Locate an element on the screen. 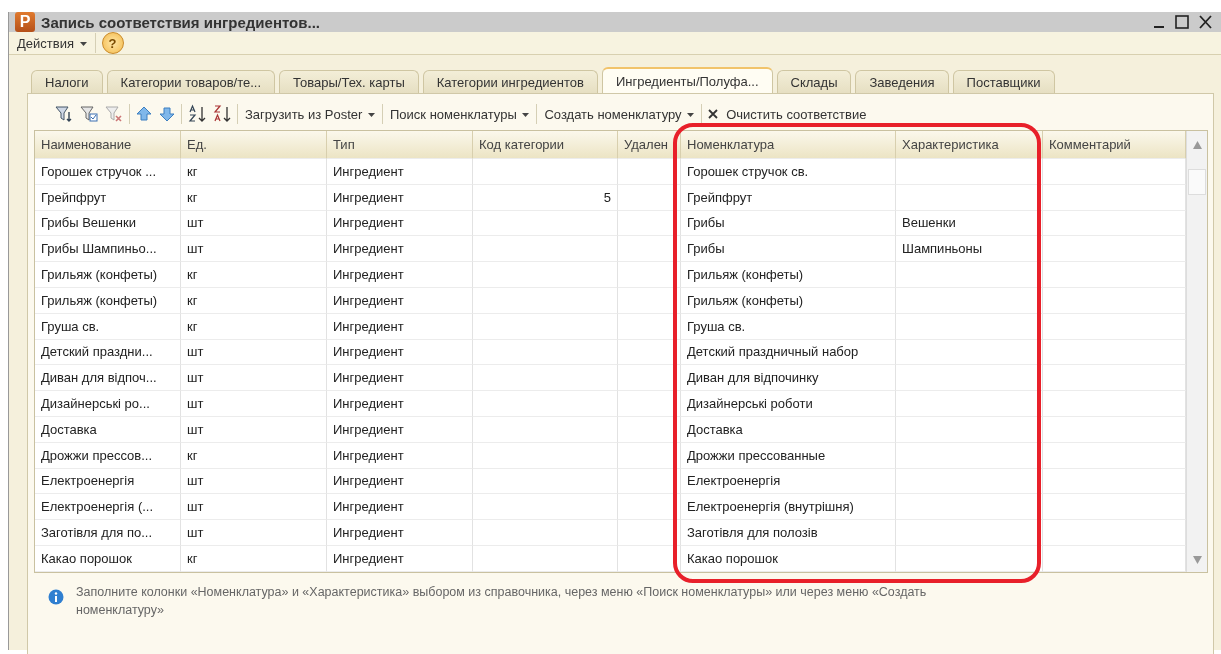 This screenshot has height=654, width=1221. tab: Заведения is located at coordinates (902, 81).